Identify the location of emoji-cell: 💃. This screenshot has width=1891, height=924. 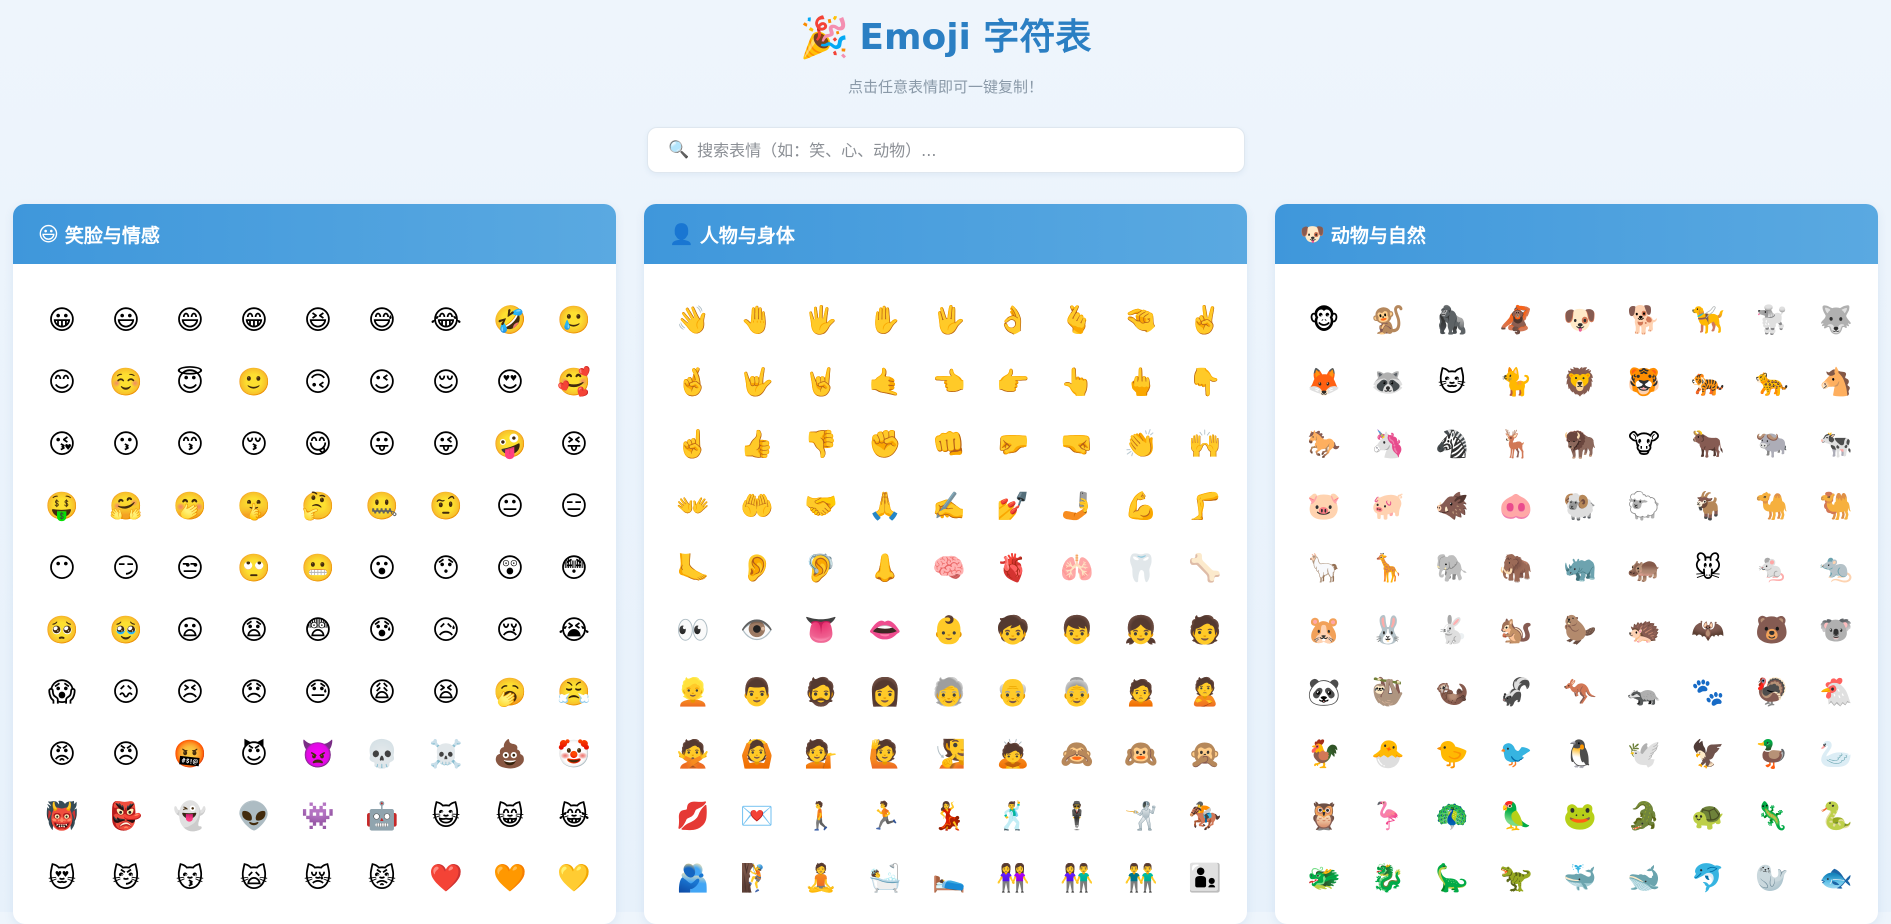
(949, 816).